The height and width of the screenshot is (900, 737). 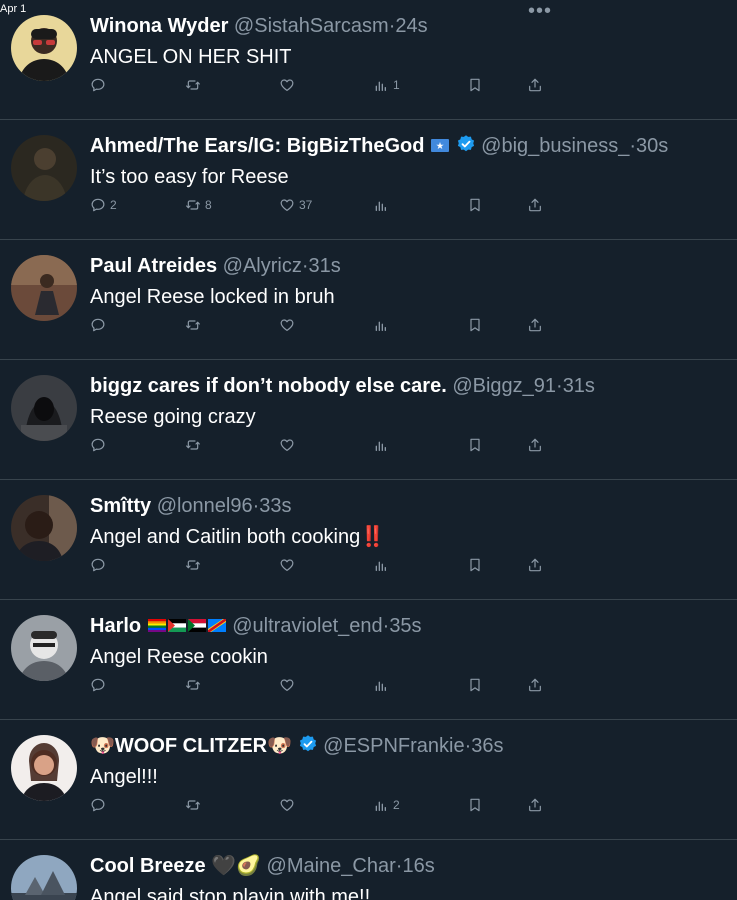 What do you see at coordinates (411, 26) in the screenshot?
I see `timestamp: 24s` at bounding box center [411, 26].